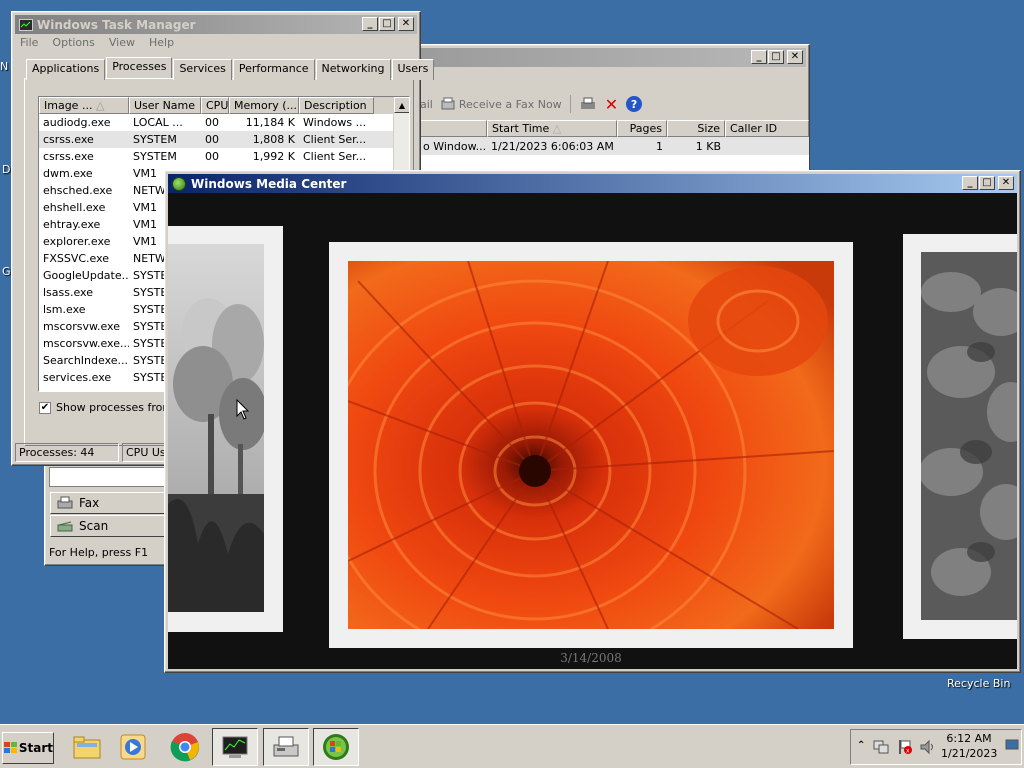 This screenshot has width=1024, height=768. I want to click on fax-size: 1 KB, so click(708, 146).